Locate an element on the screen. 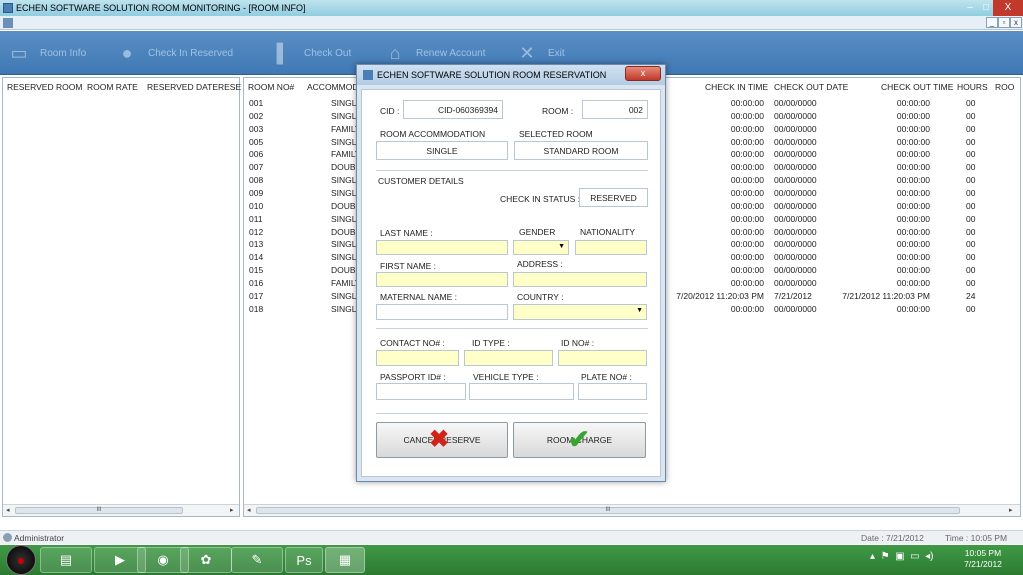 The width and height of the screenshot is (1023, 575). left-horizontal-scrollbar: ◂ III ▸ is located at coordinates (121, 510).